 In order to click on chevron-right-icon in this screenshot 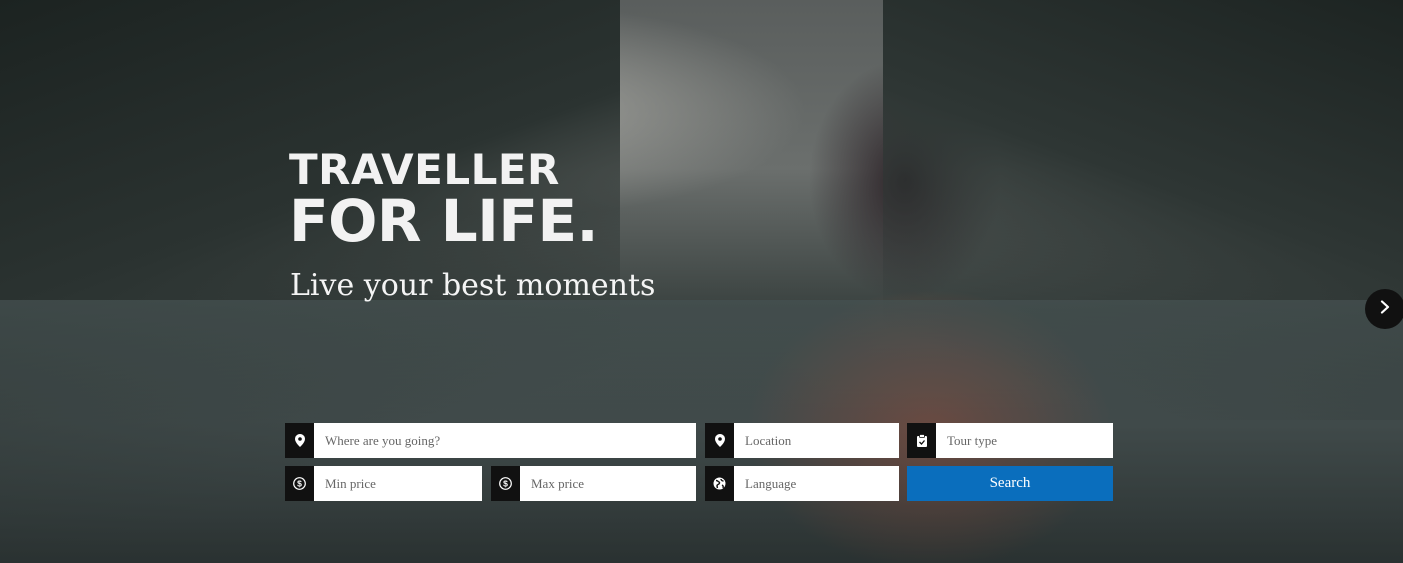, I will do `click(1385, 309)`.